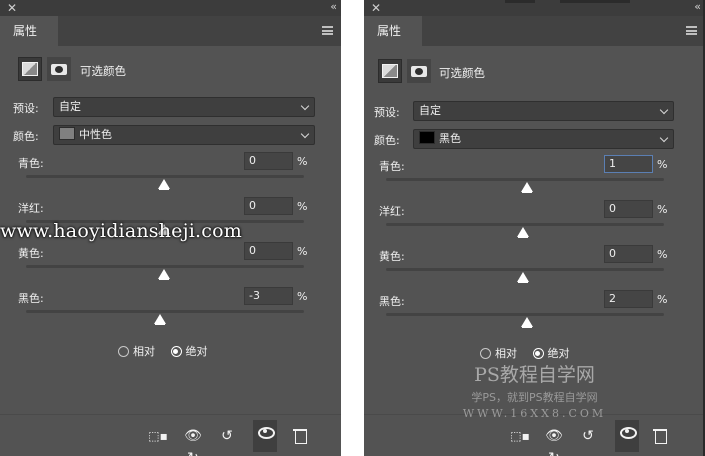 This screenshot has height=456, width=705. Describe the element at coordinates (170, 8) in the screenshot. I see `panel-title-strip: ✕ ‹‹` at that location.